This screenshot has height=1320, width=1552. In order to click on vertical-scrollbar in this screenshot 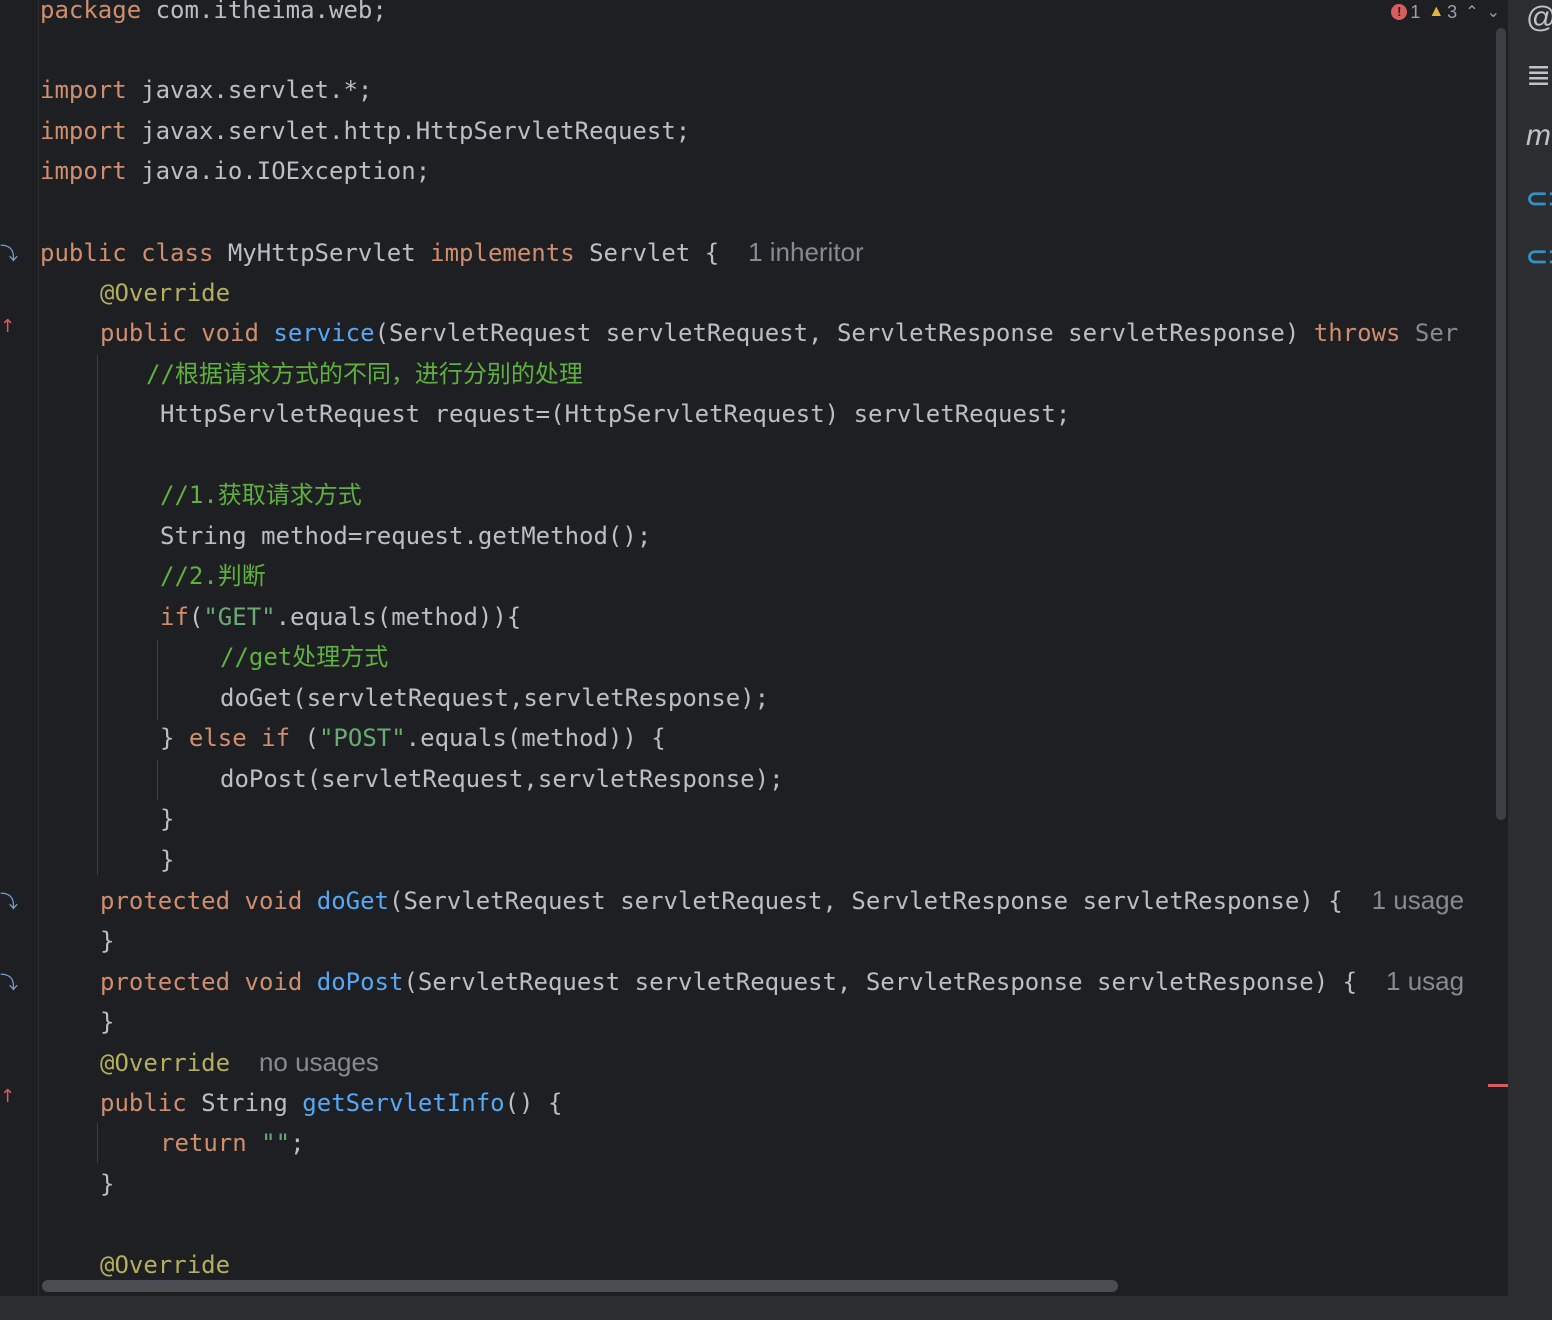, I will do `click(1501, 424)`.